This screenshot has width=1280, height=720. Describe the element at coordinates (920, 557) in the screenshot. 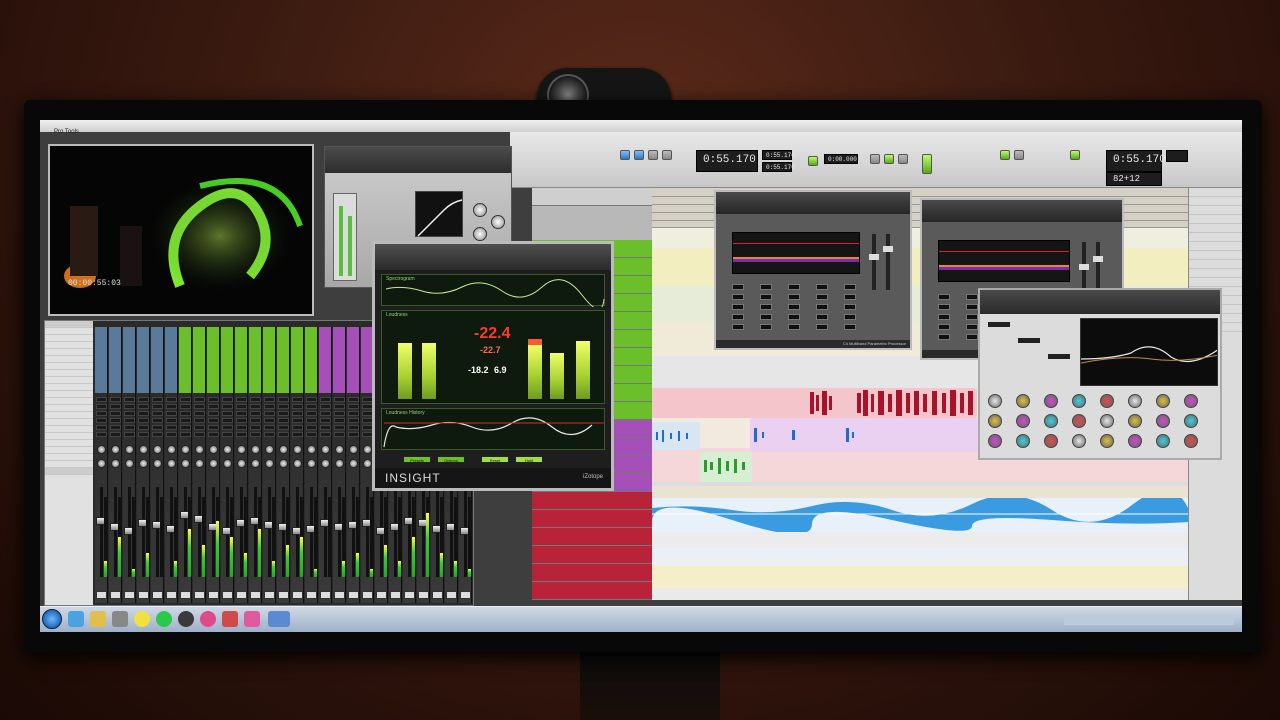

I see `track-lane` at that location.